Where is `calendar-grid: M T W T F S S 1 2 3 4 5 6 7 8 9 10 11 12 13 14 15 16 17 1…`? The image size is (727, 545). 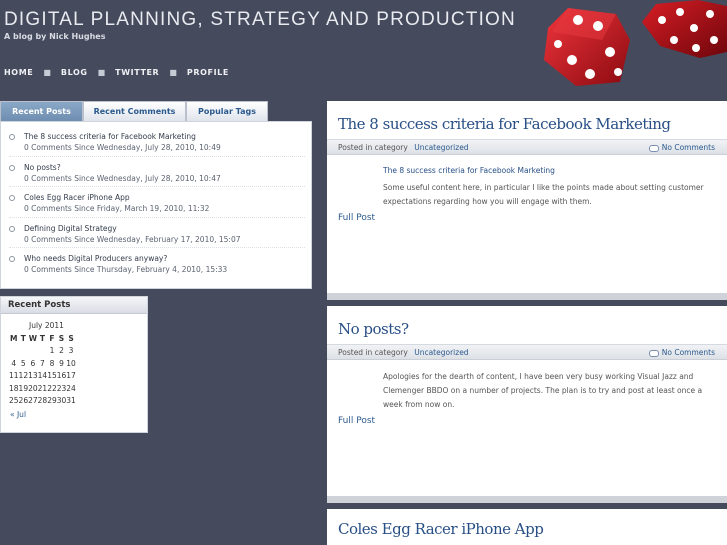
calendar-grid: M T W T F S S 1 2 3 4 5 6 7 8 9 10 11 12 13 14 15 16 17 1… is located at coordinates (42, 369).